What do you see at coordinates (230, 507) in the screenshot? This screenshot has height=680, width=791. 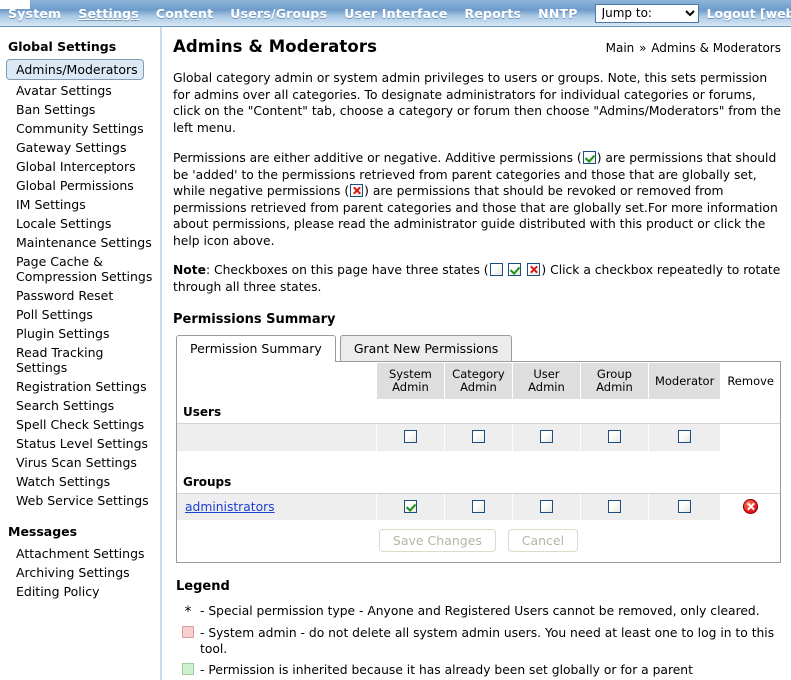 I see `row-name-link: administrators` at bounding box center [230, 507].